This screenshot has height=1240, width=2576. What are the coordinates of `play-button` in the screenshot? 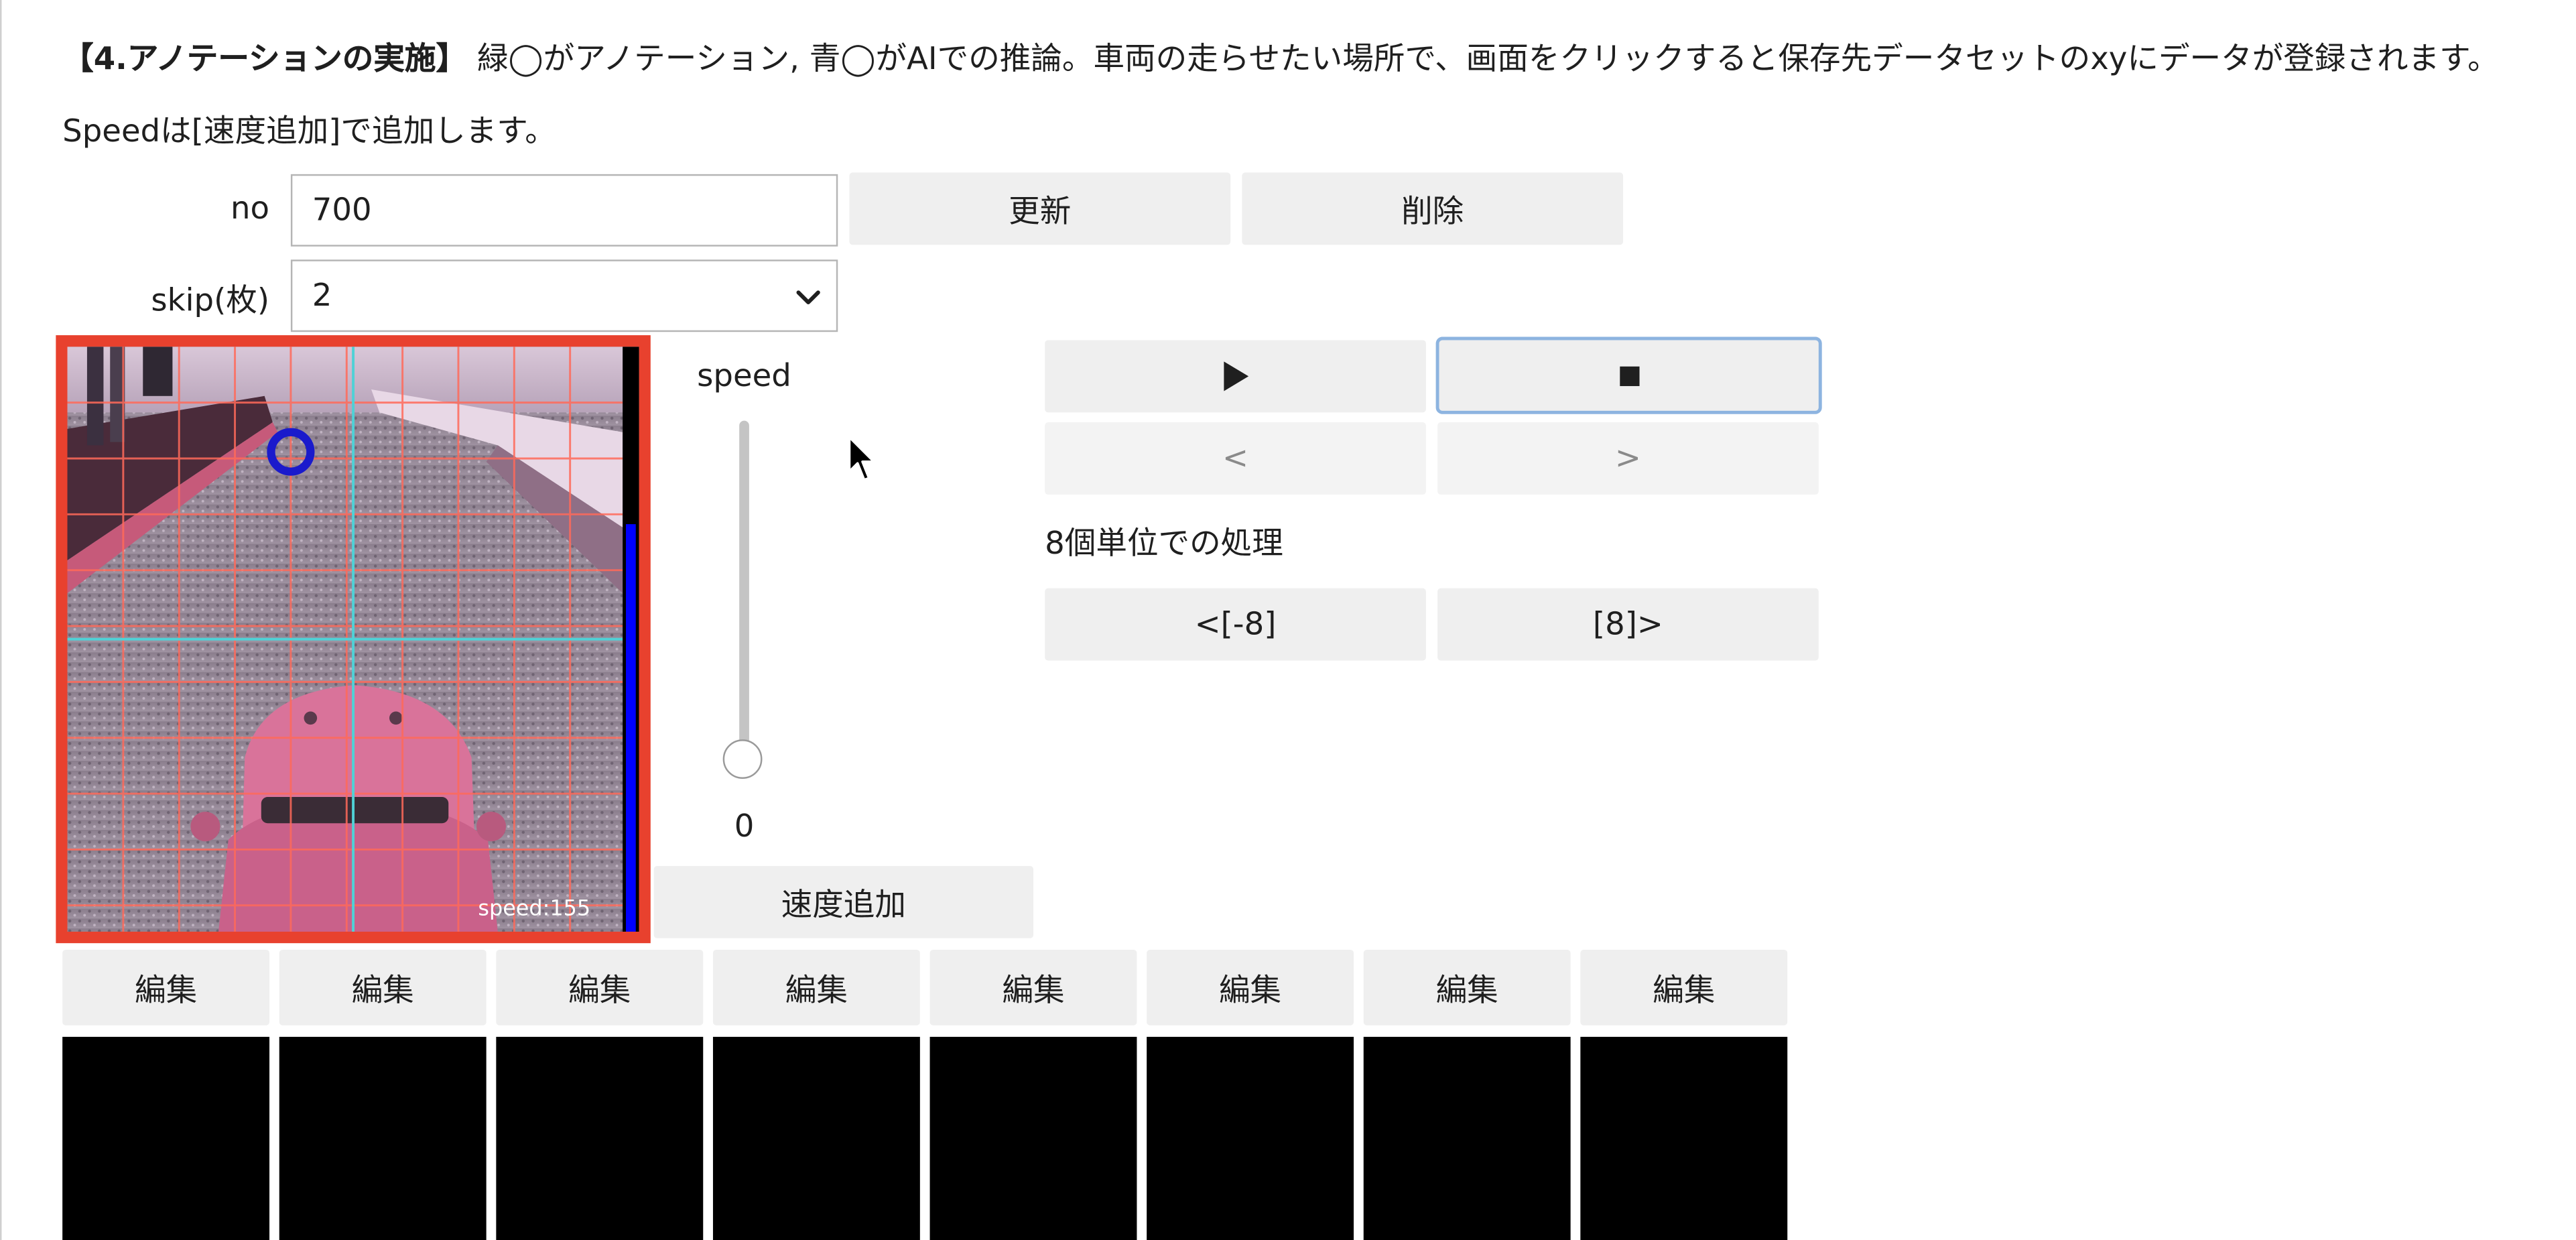 It's located at (1235, 377).